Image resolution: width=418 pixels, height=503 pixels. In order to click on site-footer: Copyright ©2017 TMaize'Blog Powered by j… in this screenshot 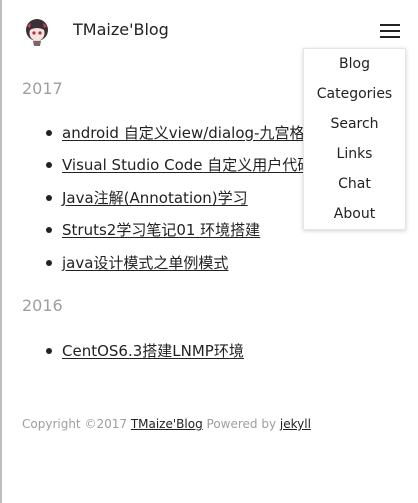, I will do `click(166, 424)`.